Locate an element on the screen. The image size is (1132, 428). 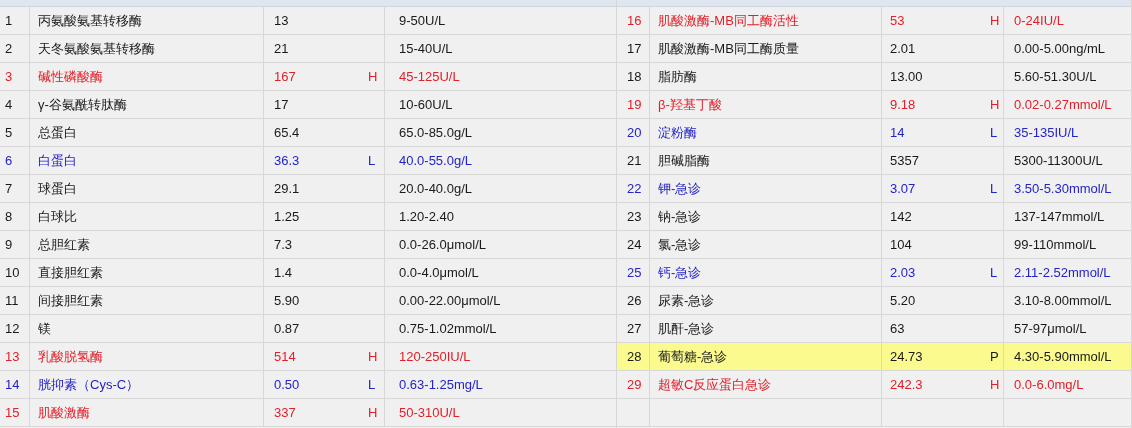
test-name: 钾-急诊 is located at coordinates (680, 188).